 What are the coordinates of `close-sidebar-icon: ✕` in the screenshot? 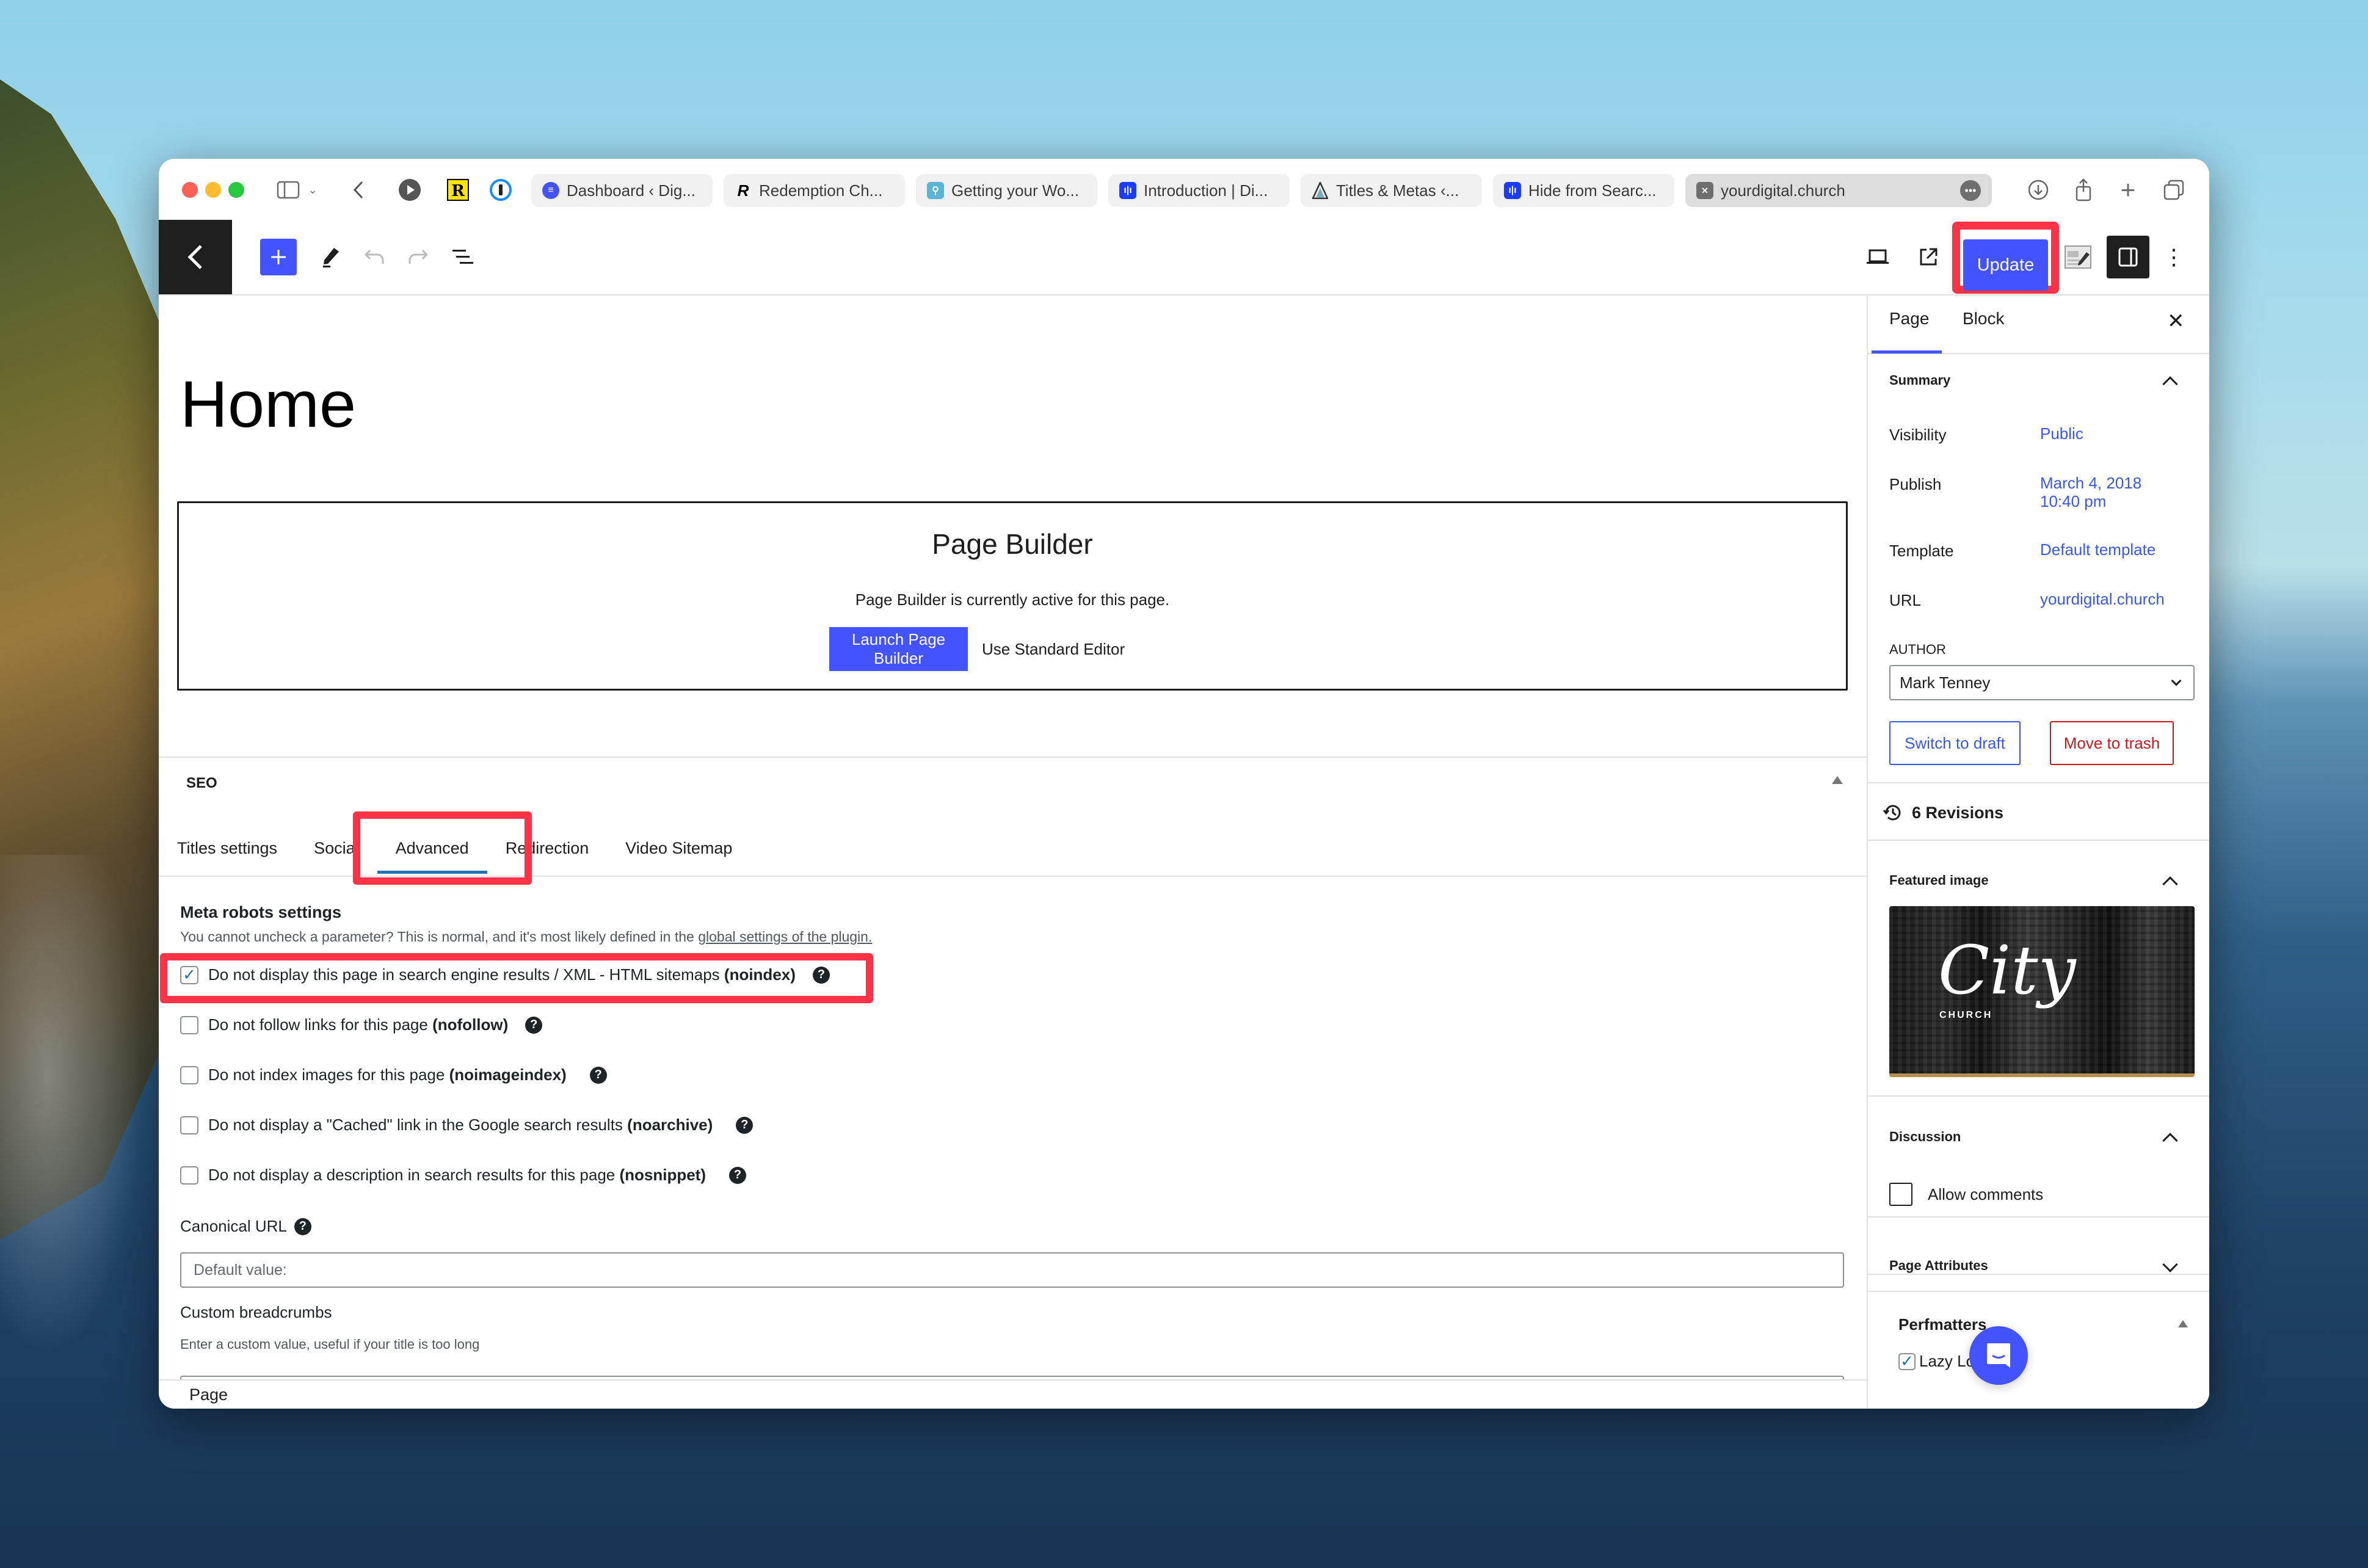 It's located at (2176, 321).